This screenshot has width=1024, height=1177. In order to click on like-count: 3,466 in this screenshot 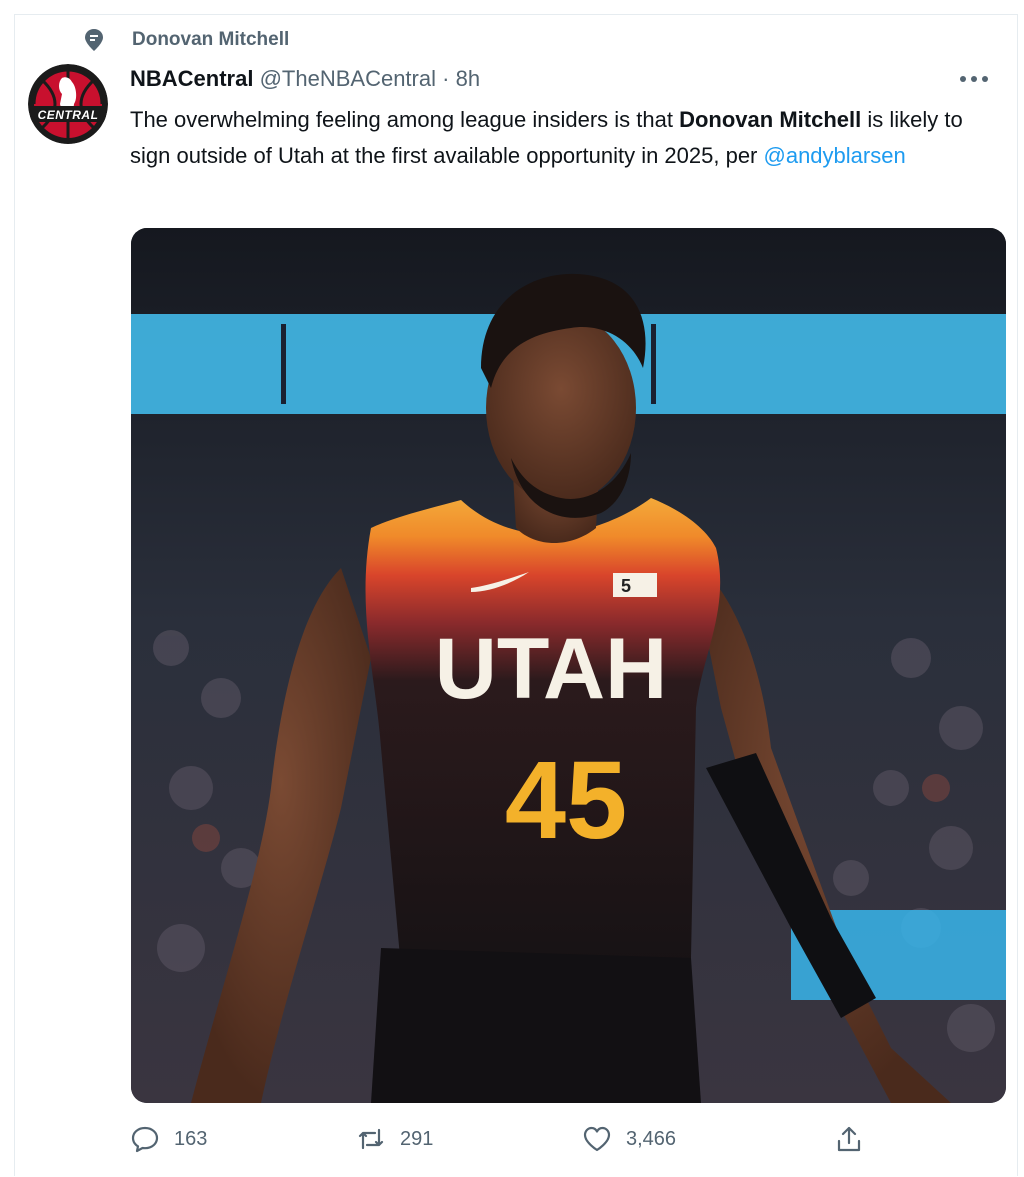, I will do `click(651, 1138)`.